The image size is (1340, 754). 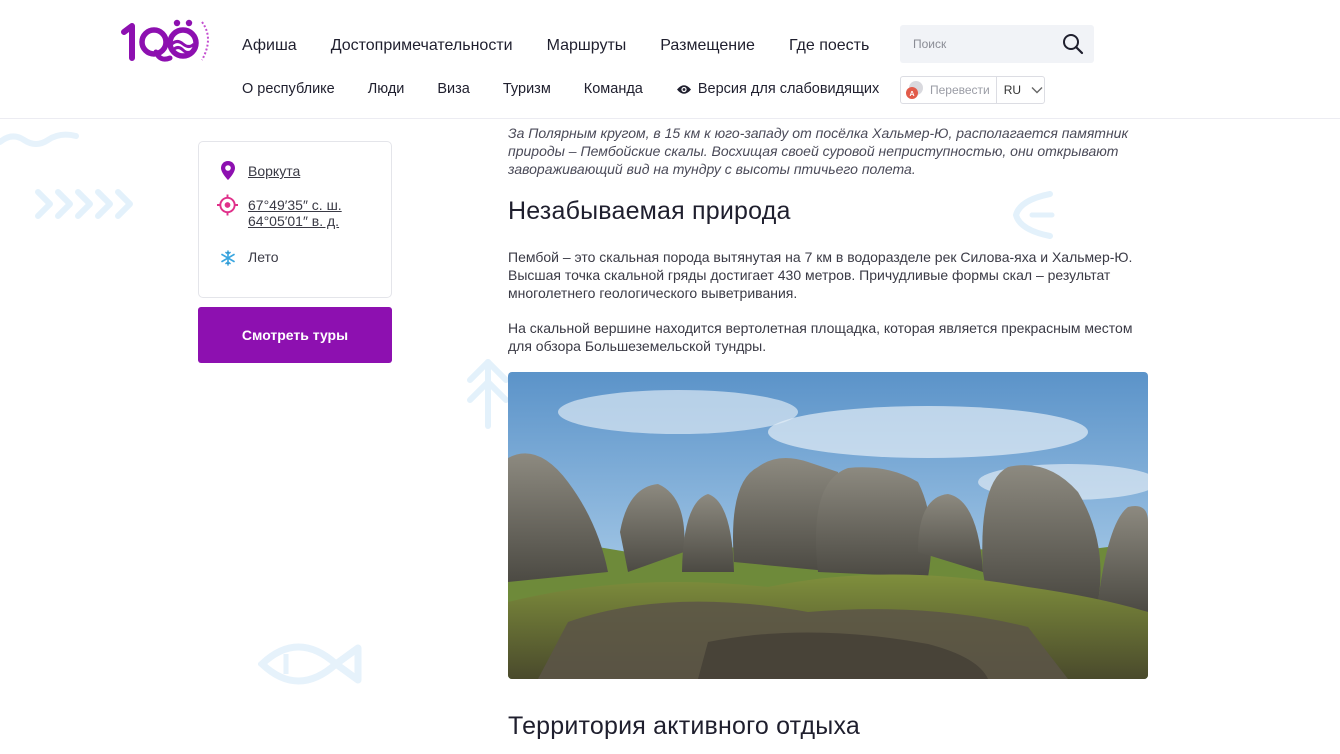 What do you see at coordinates (386, 89) in the screenshot?
I see `nav-people: Люди` at bounding box center [386, 89].